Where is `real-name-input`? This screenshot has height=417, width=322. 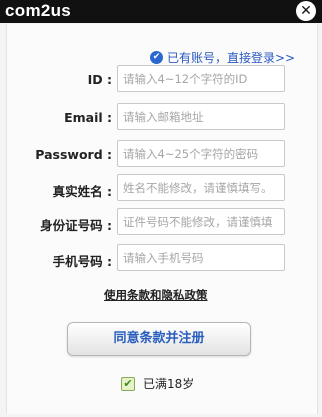
real-name-input is located at coordinates (201, 187).